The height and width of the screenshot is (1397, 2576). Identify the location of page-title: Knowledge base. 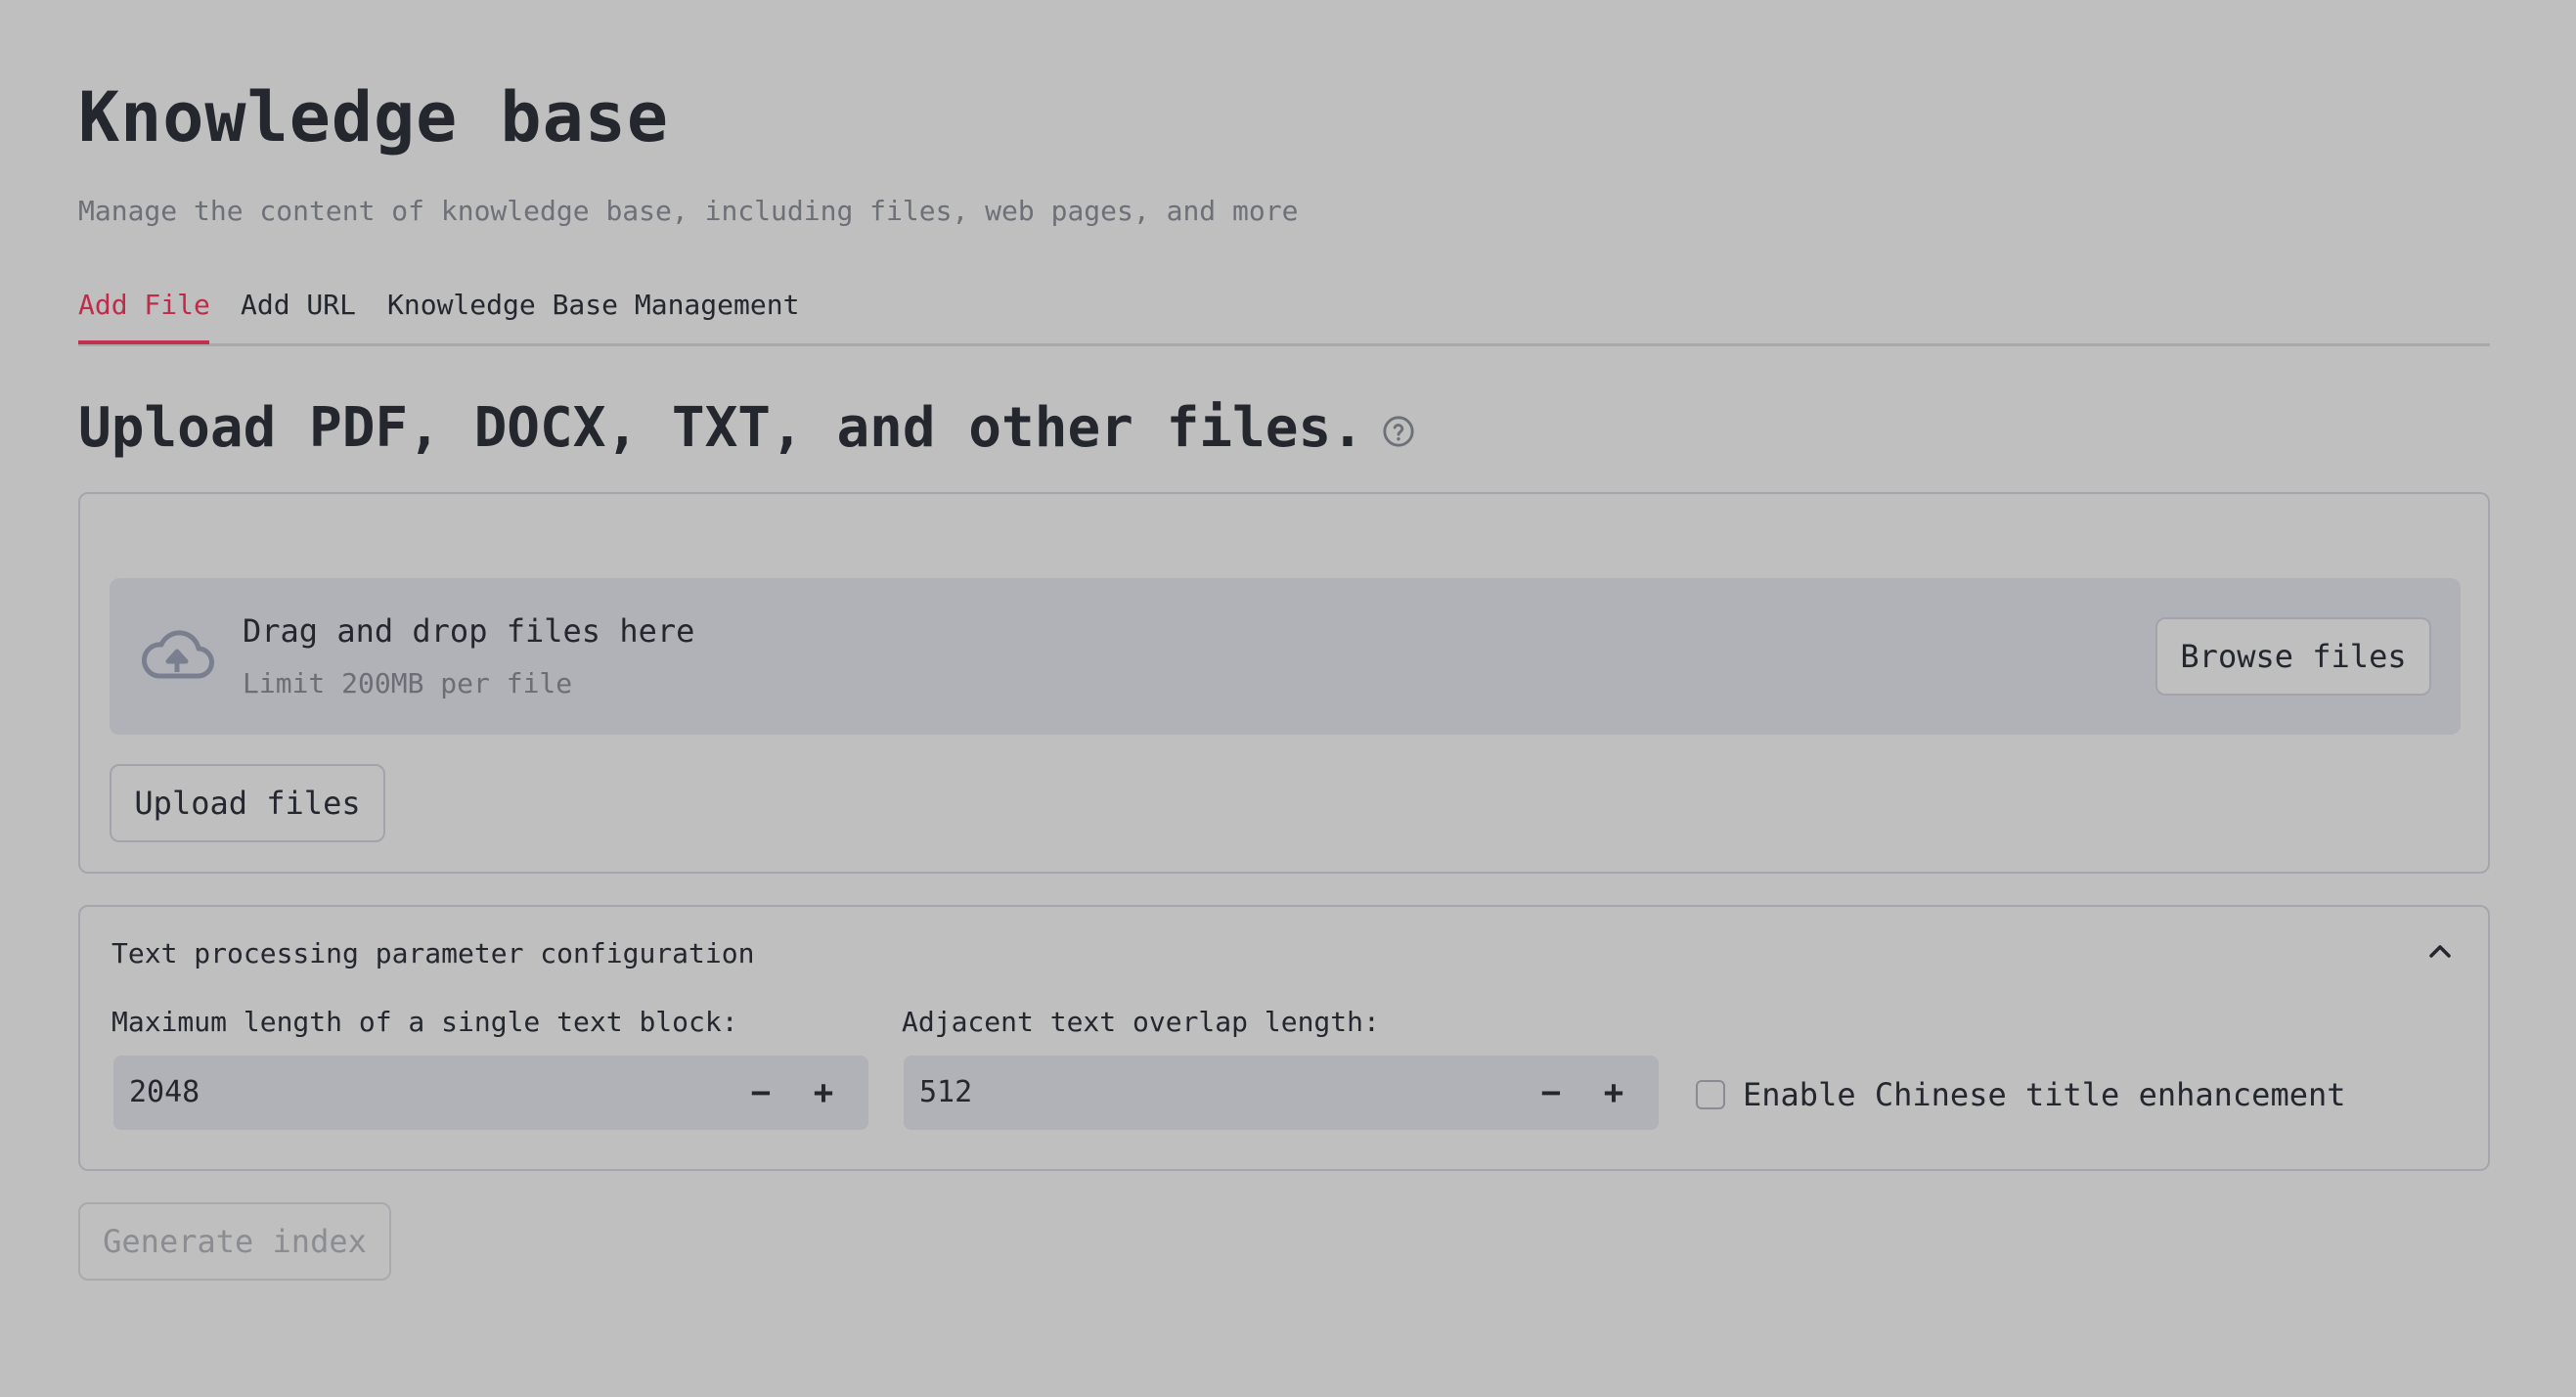
(374, 117).